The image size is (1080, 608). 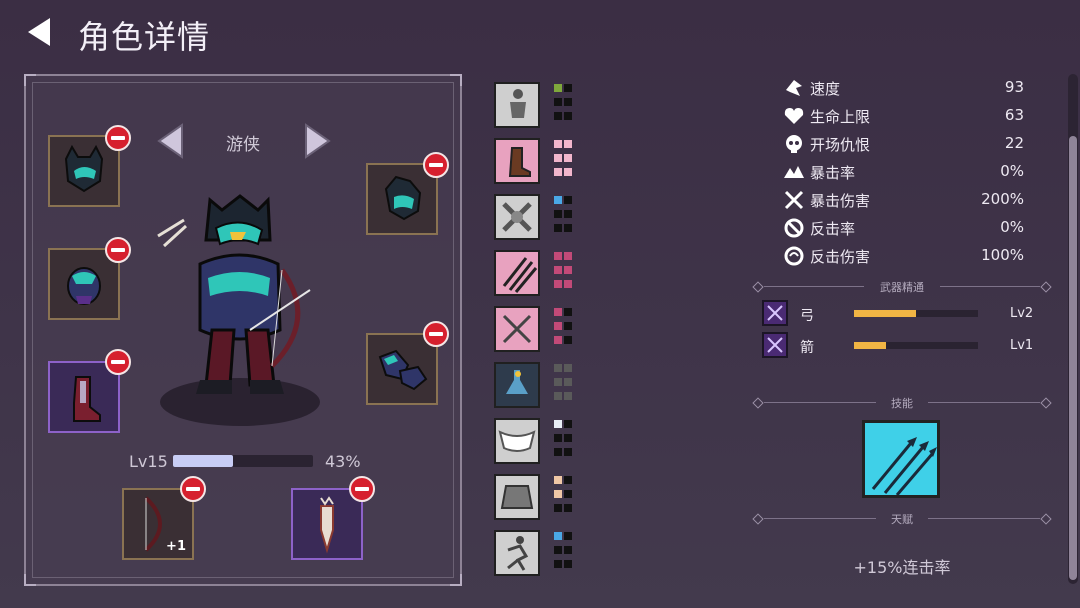 I want to click on next-class-button, so click(x=317, y=141).